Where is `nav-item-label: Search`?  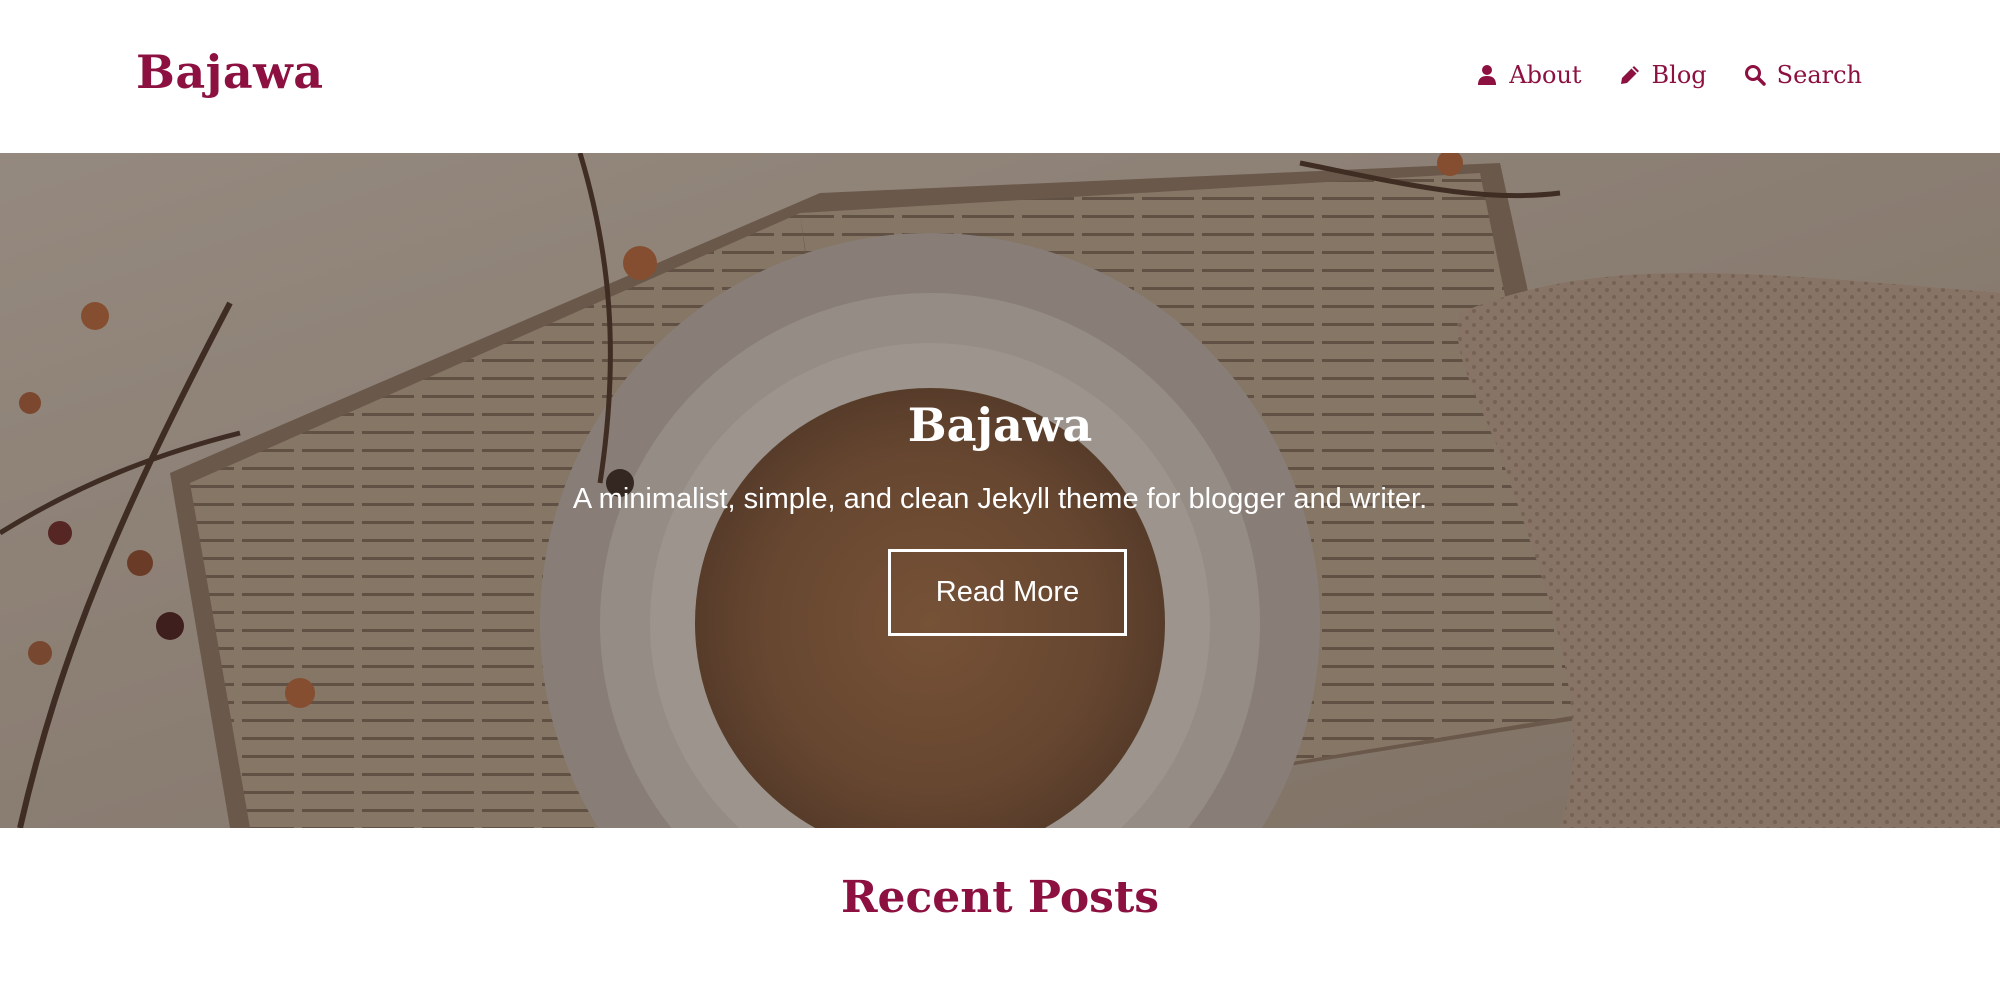 nav-item-label: Search is located at coordinates (1819, 75).